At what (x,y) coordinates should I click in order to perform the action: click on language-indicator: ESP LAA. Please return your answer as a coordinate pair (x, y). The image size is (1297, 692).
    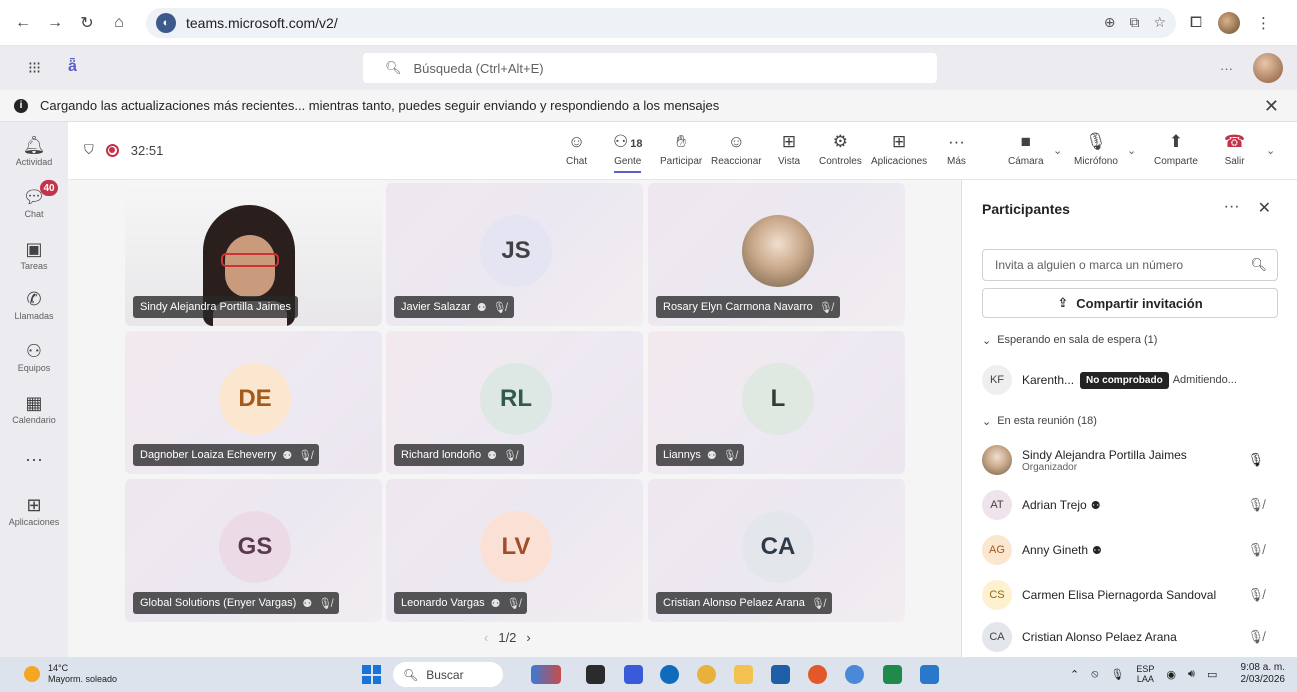
    Looking at the image, I should click on (1145, 674).